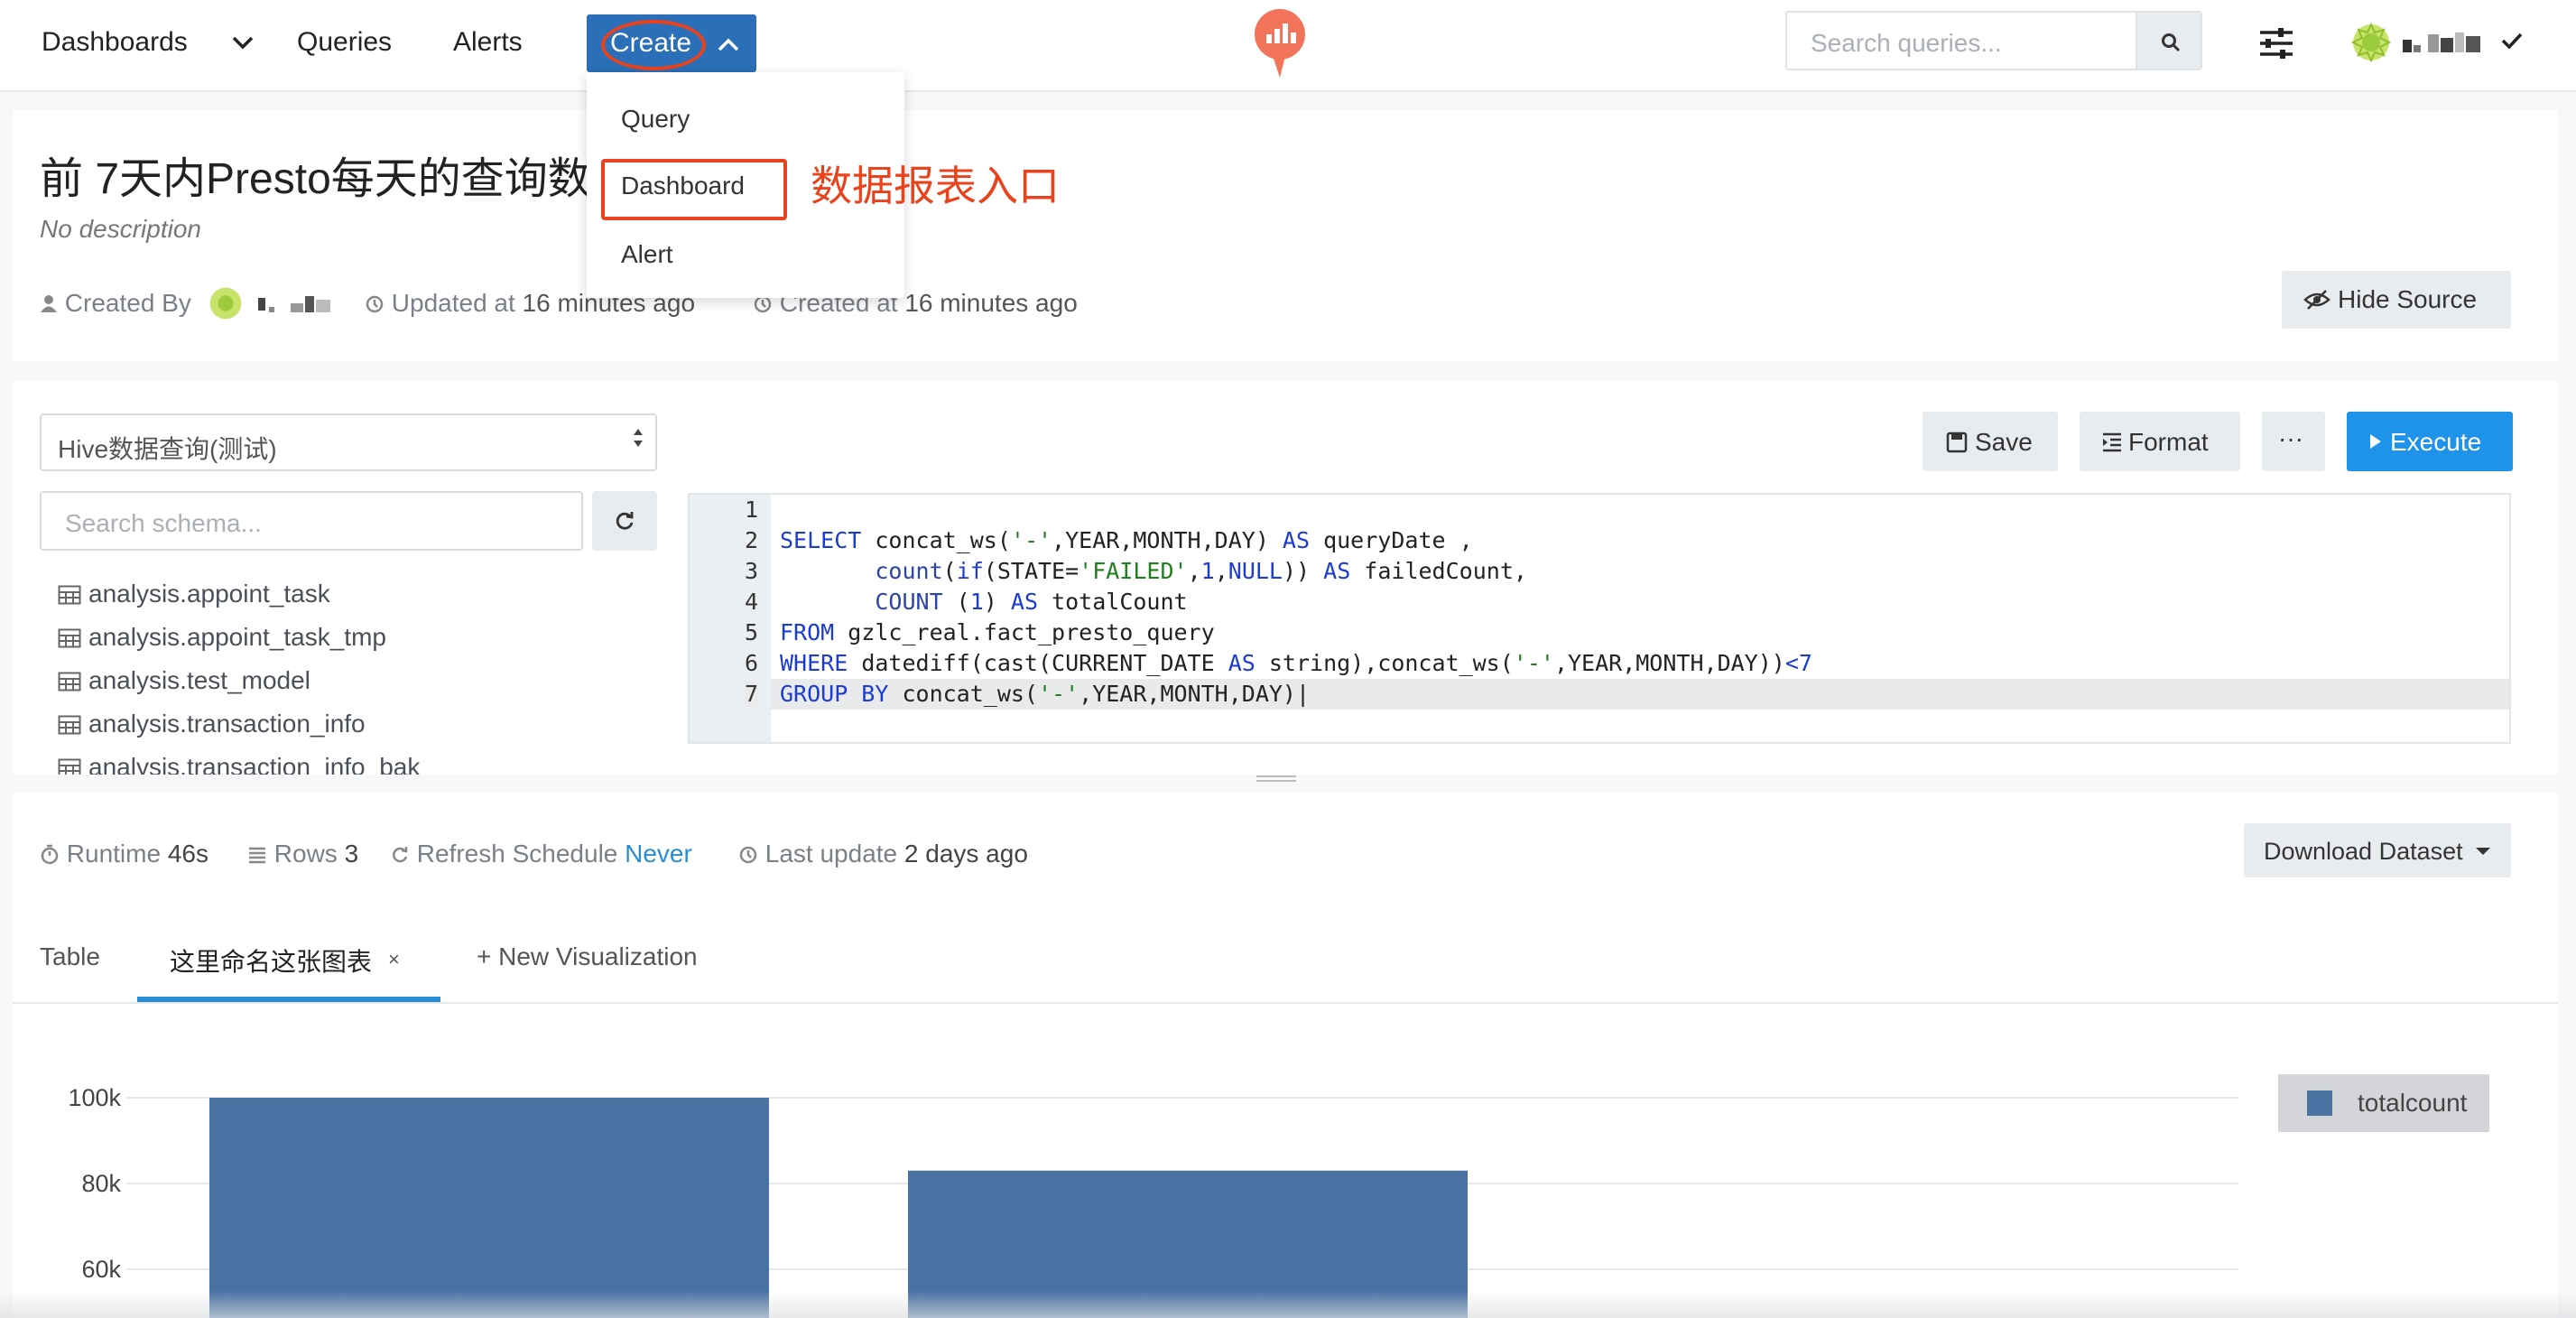 Image resolution: width=2576 pixels, height=1318 pixels. I want to click on menu-item-query: Query, so click(655, 120).